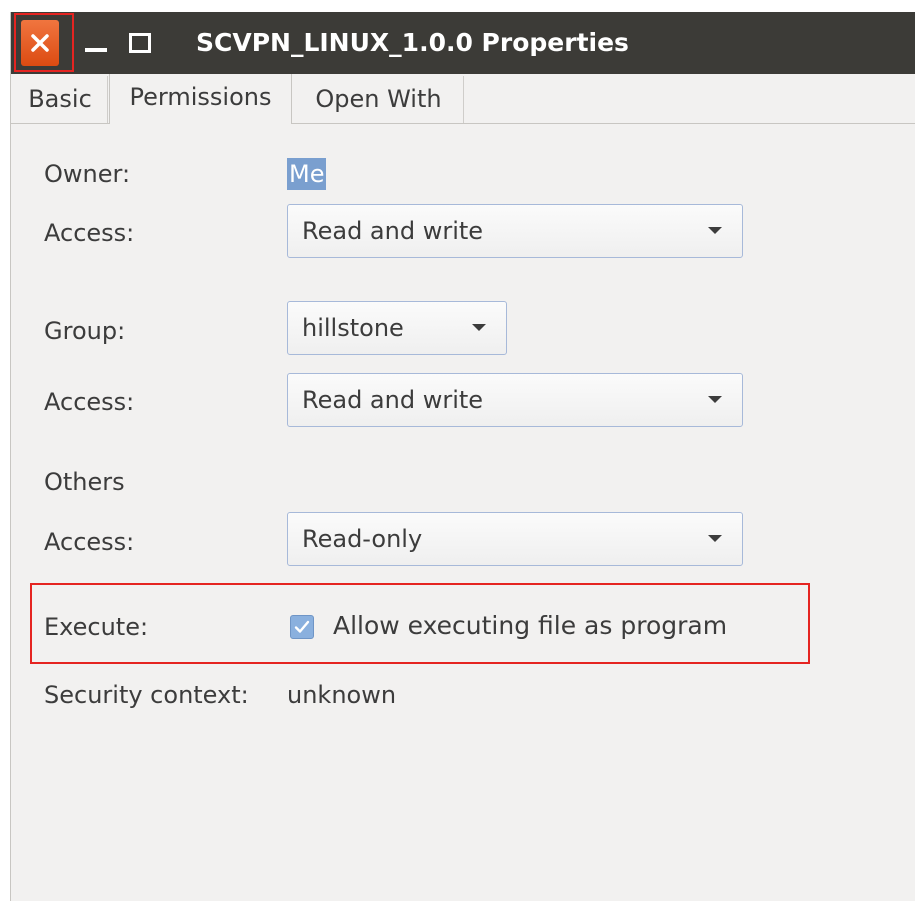 The image size is (915, 901). I want to click on group-label: Group:, so click(85, 331).